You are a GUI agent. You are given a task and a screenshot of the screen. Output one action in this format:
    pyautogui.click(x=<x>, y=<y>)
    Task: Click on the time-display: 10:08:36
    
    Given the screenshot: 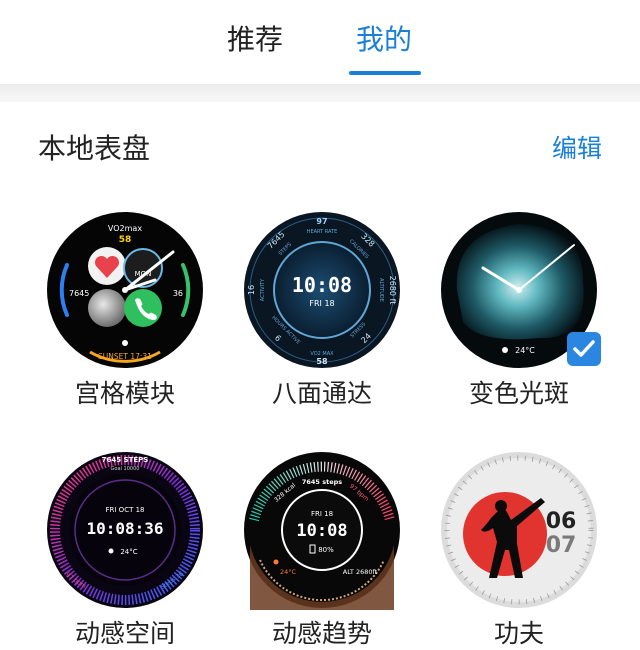 What is the action you would take?
    pyautogui.click(x=124, y=528)
    